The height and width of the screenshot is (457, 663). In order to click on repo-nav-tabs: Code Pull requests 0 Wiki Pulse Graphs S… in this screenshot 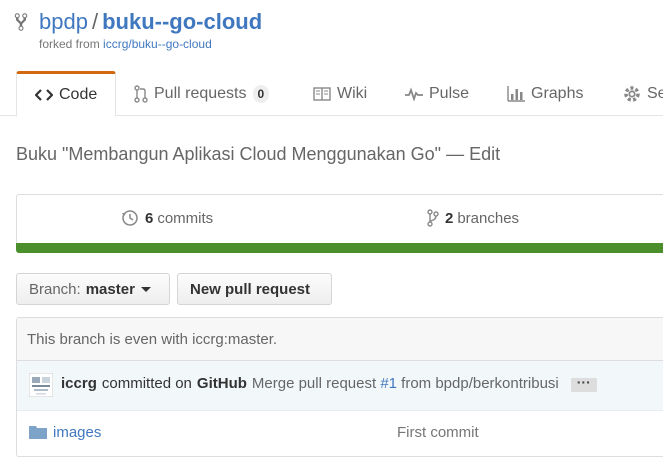, I will do `click(331, 94)`.